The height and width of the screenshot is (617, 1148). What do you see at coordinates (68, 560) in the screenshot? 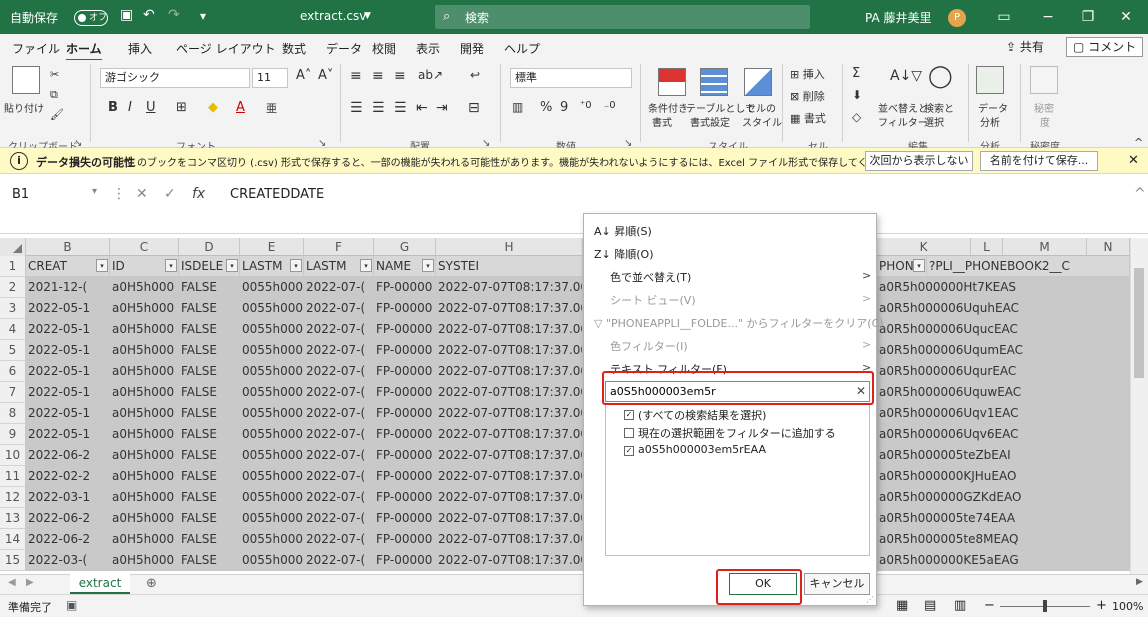
I see `table-cell: 2022-03-(` at bounding box center [68, 560].